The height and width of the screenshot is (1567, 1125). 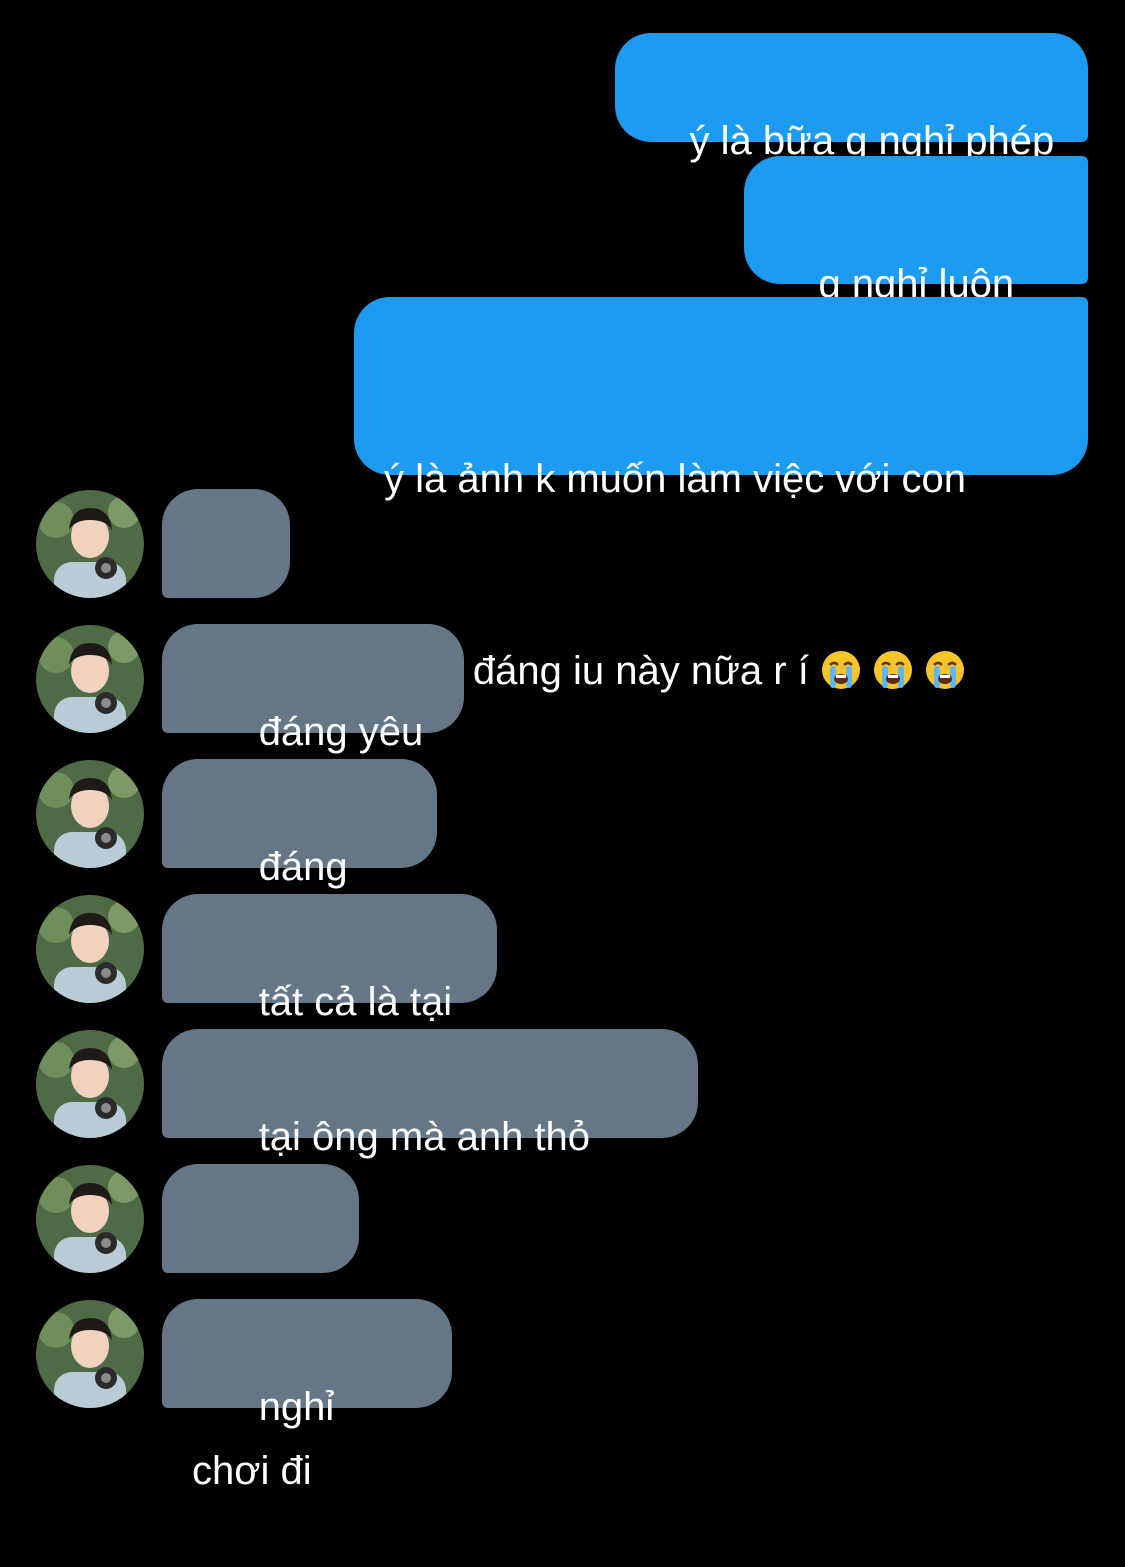 I want to click on incoming-message: đáng yêu cc, so click(x=313, y=721).